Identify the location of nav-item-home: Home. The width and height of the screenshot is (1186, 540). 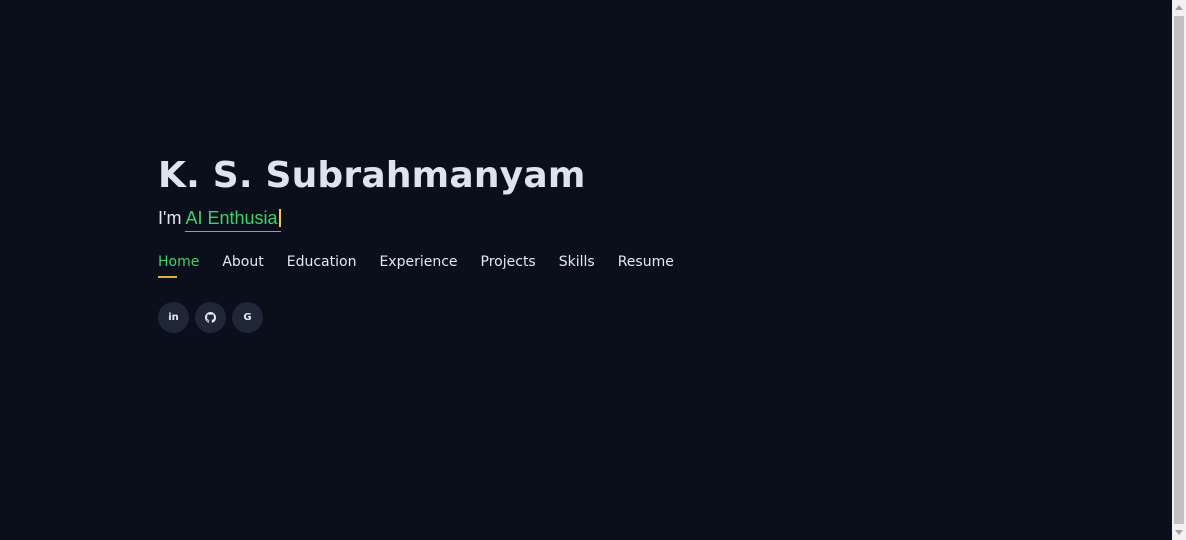
(178, 265).